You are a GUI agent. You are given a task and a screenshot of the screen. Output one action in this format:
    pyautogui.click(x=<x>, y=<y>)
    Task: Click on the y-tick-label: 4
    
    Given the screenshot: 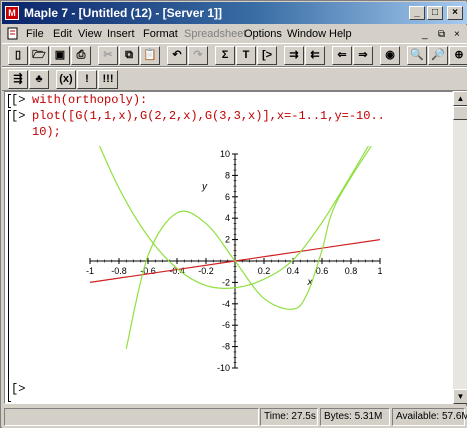 What is the action you would take?
    pyautogui.click(x=227, y=218)
    